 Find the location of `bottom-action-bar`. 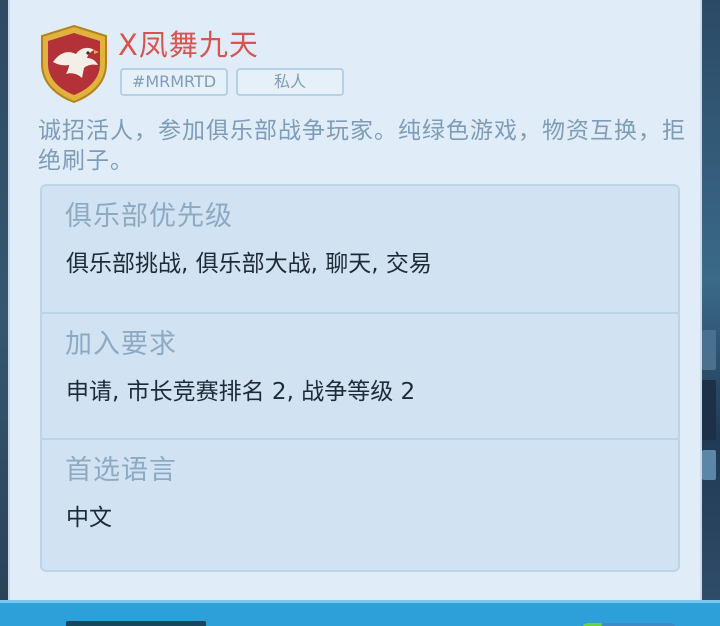

bottom-action-bar is located at coordinates (360, 613).